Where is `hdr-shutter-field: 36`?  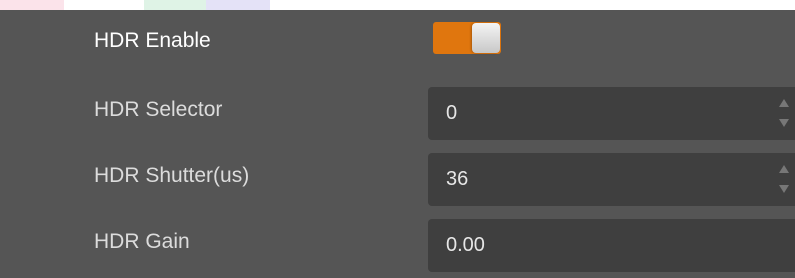
hdr-shutter-field: 36 is located at coordinates (611, 179).